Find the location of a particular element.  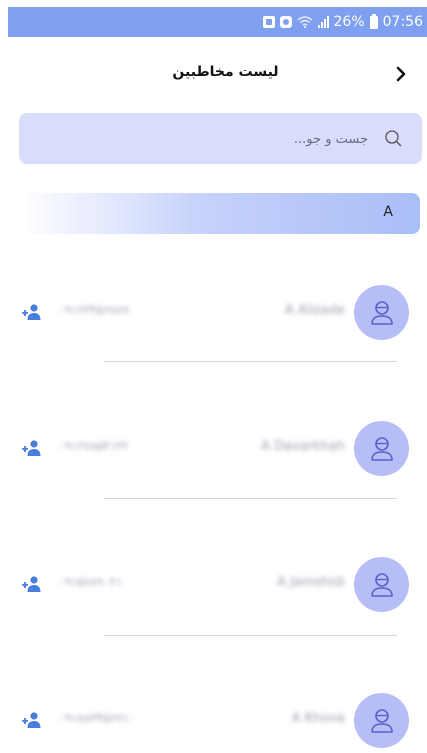

battery-icon is located at coordinates (373, 21).